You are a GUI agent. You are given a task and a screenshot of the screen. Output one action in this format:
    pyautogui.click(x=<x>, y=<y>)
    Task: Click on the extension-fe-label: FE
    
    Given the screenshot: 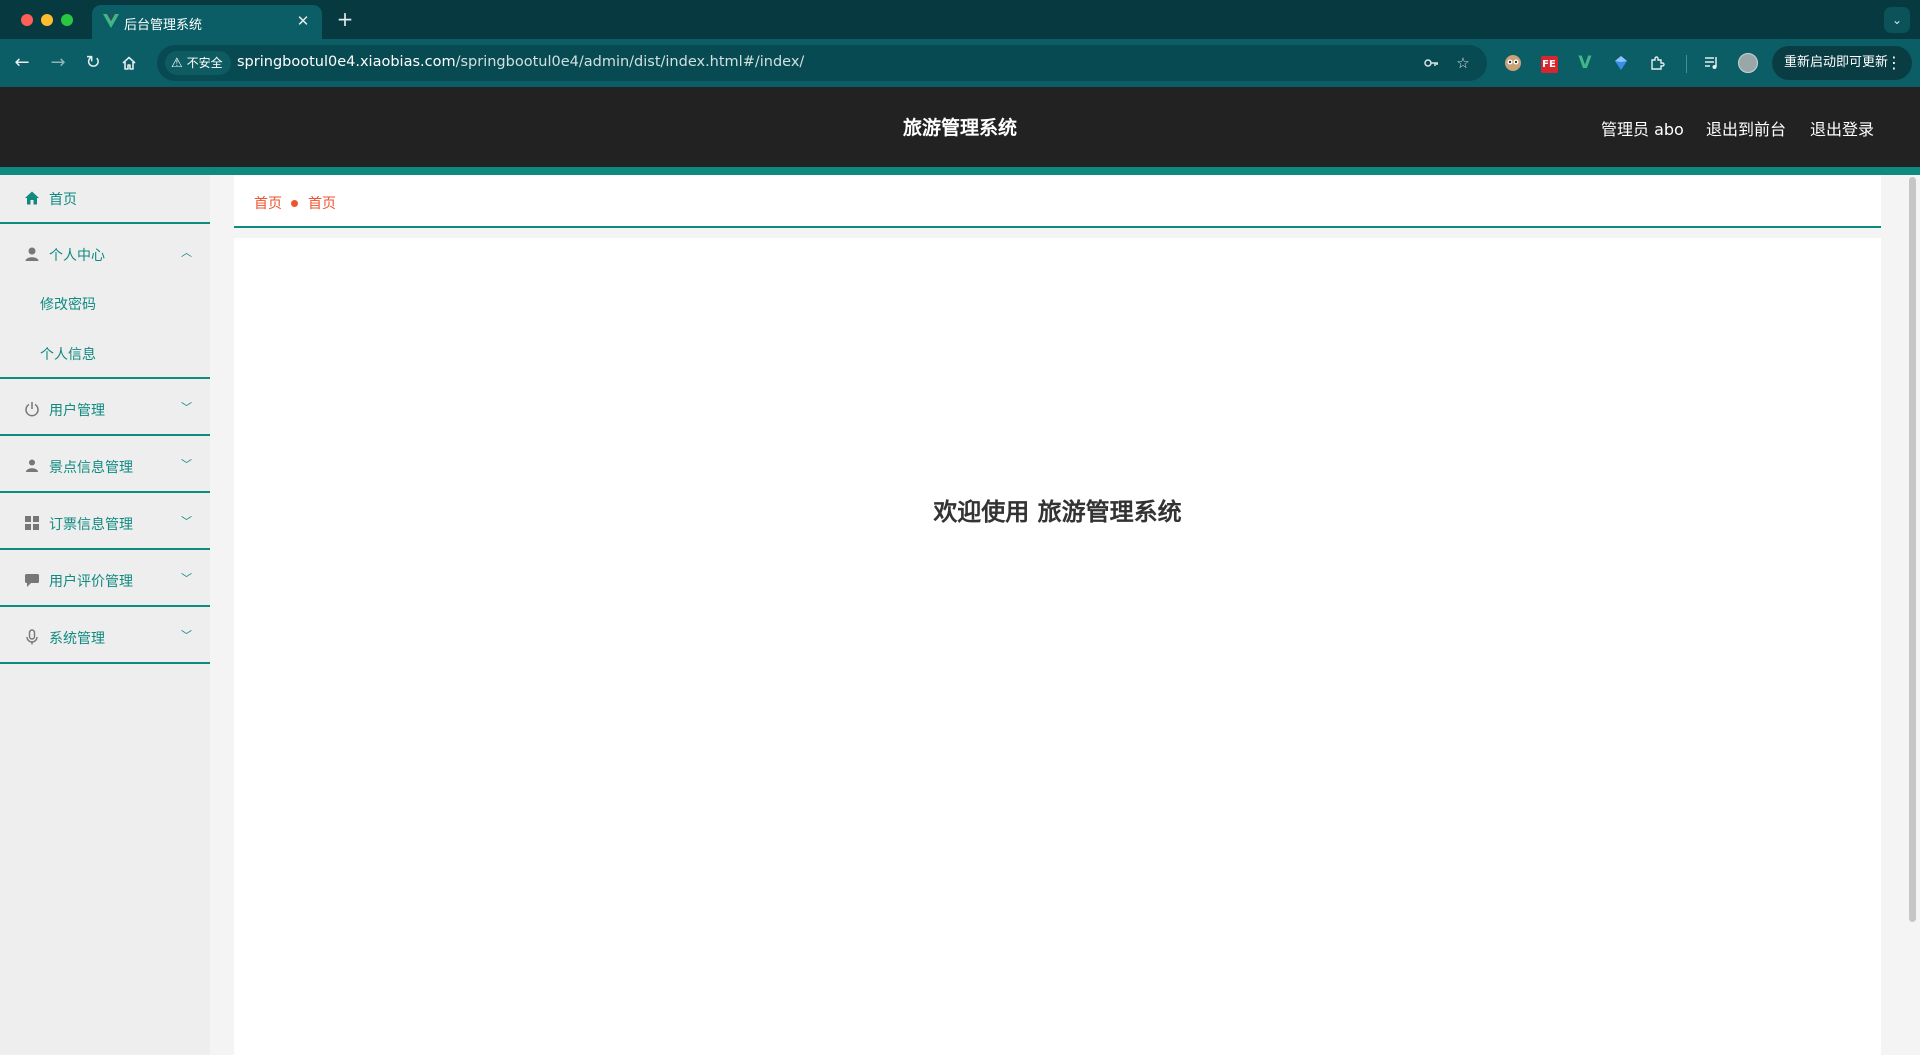 What is the action you would take?
    pyautogui.click(x=1549, y=64)
    